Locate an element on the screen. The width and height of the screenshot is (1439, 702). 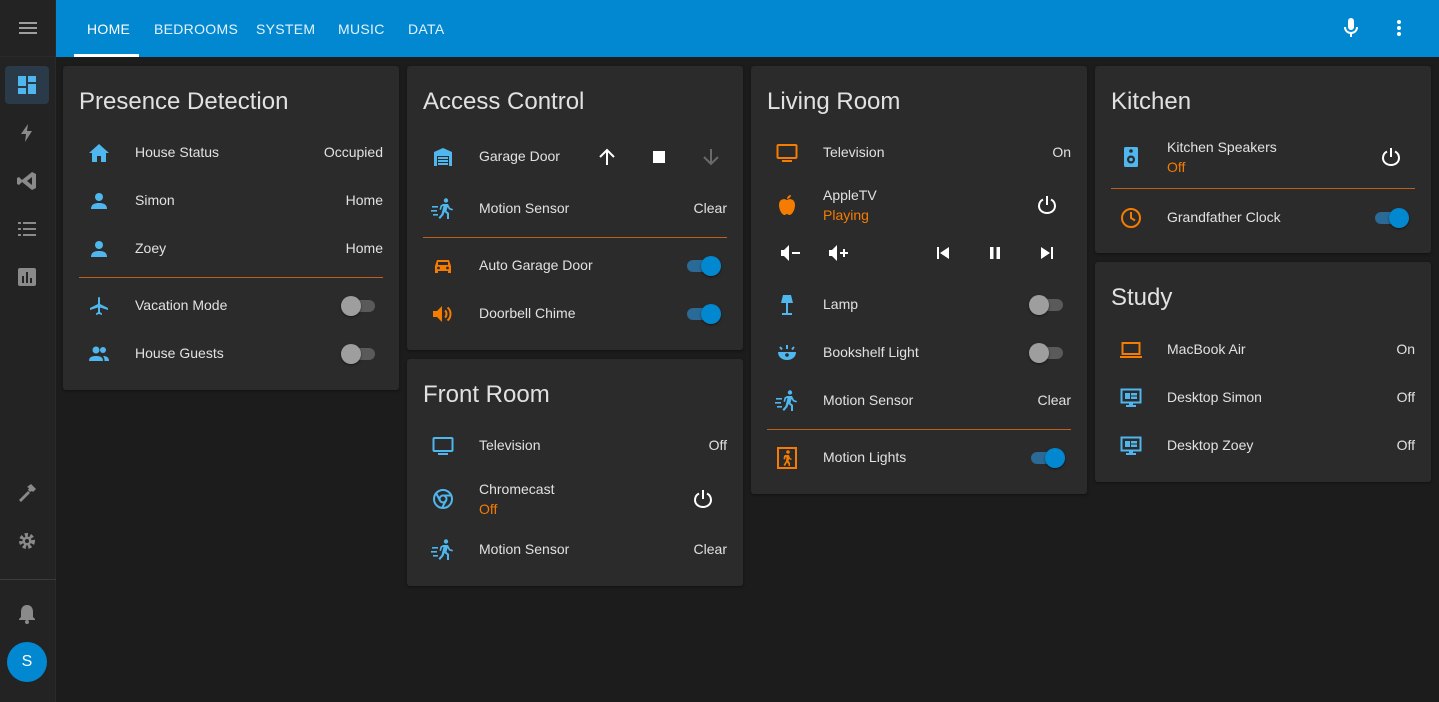
menu-icon is located at coordinates (28, 28).